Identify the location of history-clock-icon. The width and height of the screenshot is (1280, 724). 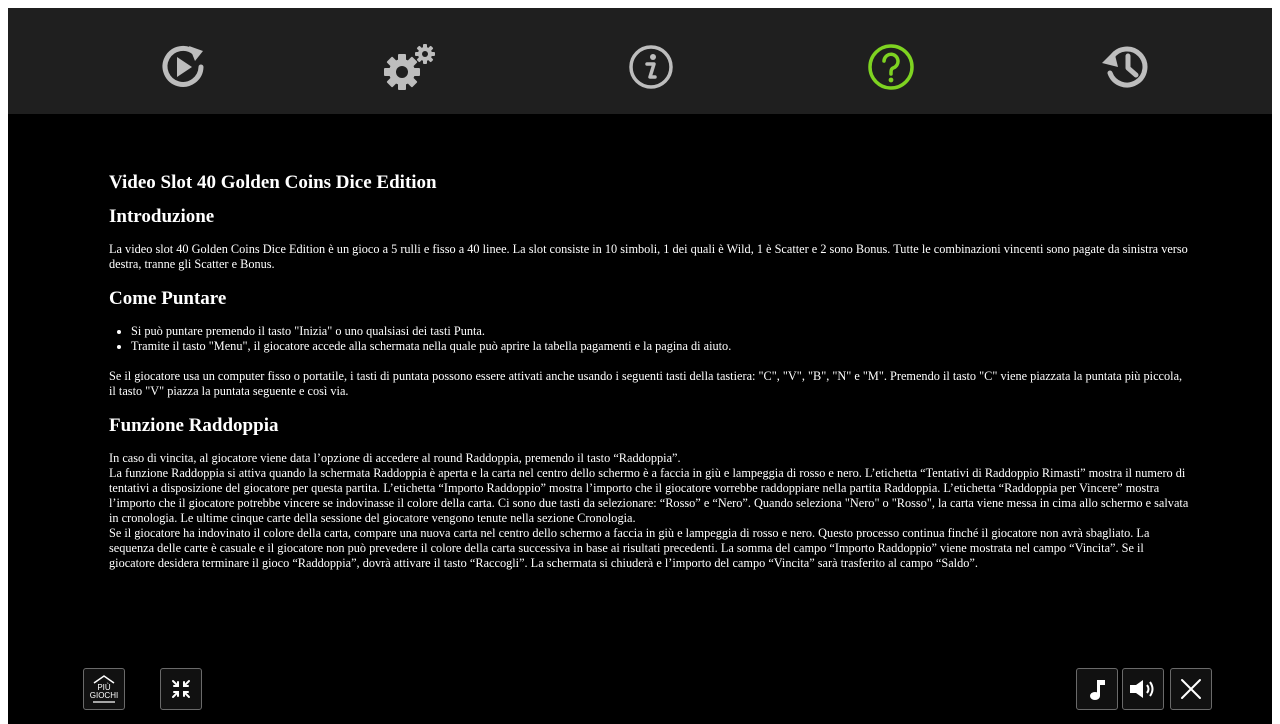
(1125, 67).